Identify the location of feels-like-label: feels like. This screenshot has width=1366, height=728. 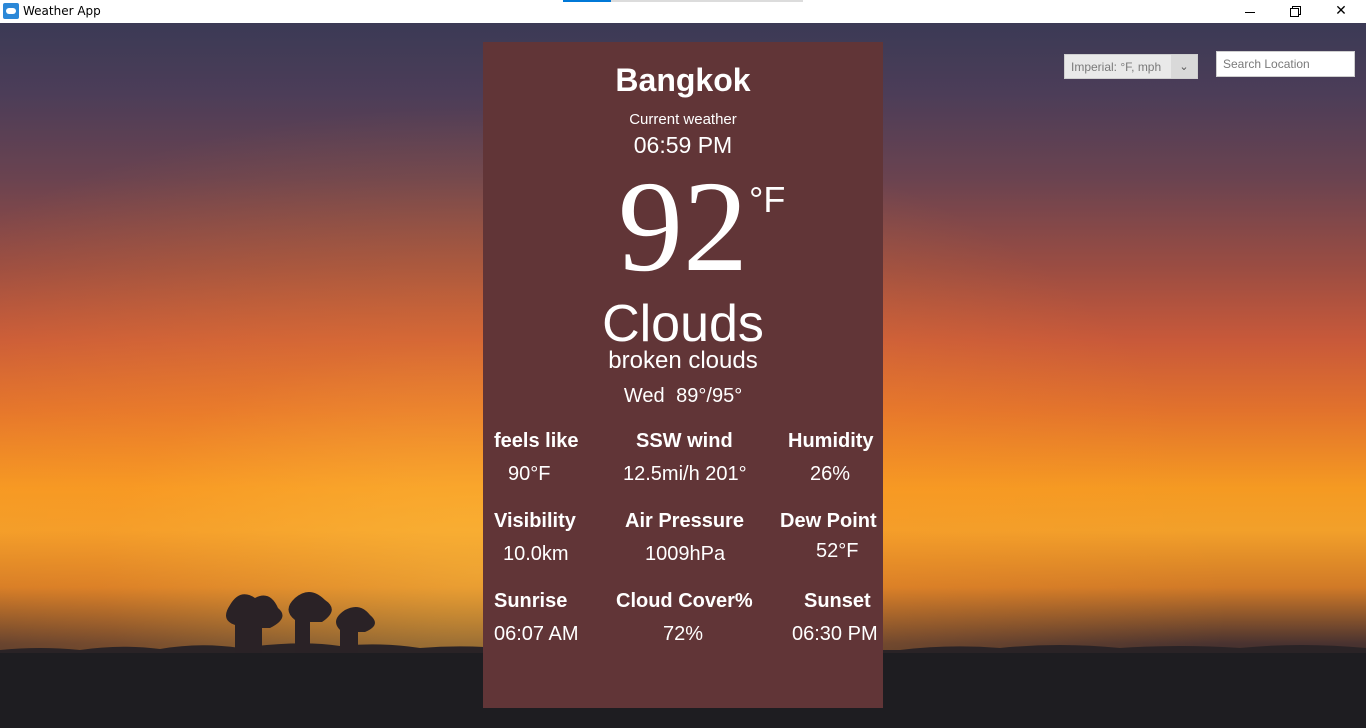
(536, 441).